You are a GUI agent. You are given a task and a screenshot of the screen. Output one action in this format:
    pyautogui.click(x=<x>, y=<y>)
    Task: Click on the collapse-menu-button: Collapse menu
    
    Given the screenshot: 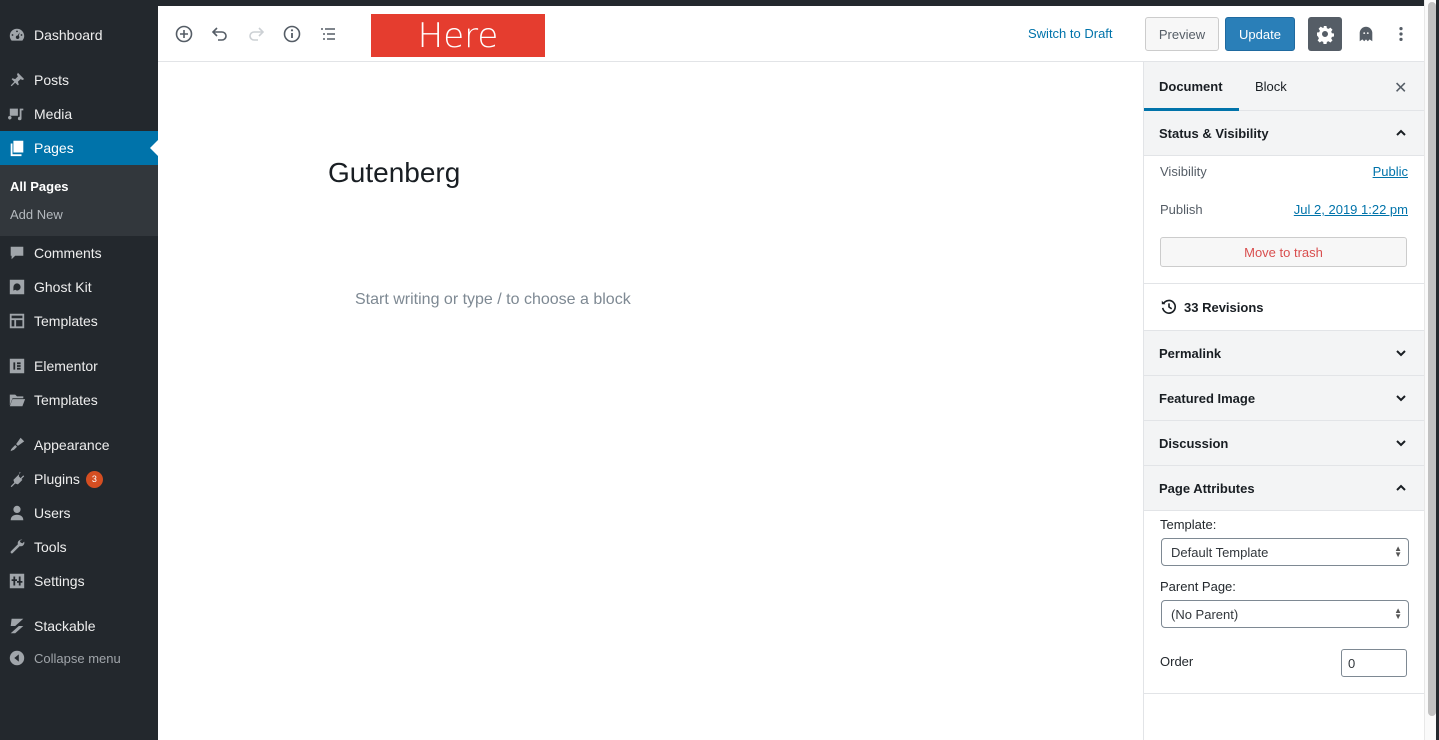 What is the action you would take?
    pyautogui.click(x=79, y=658)
    